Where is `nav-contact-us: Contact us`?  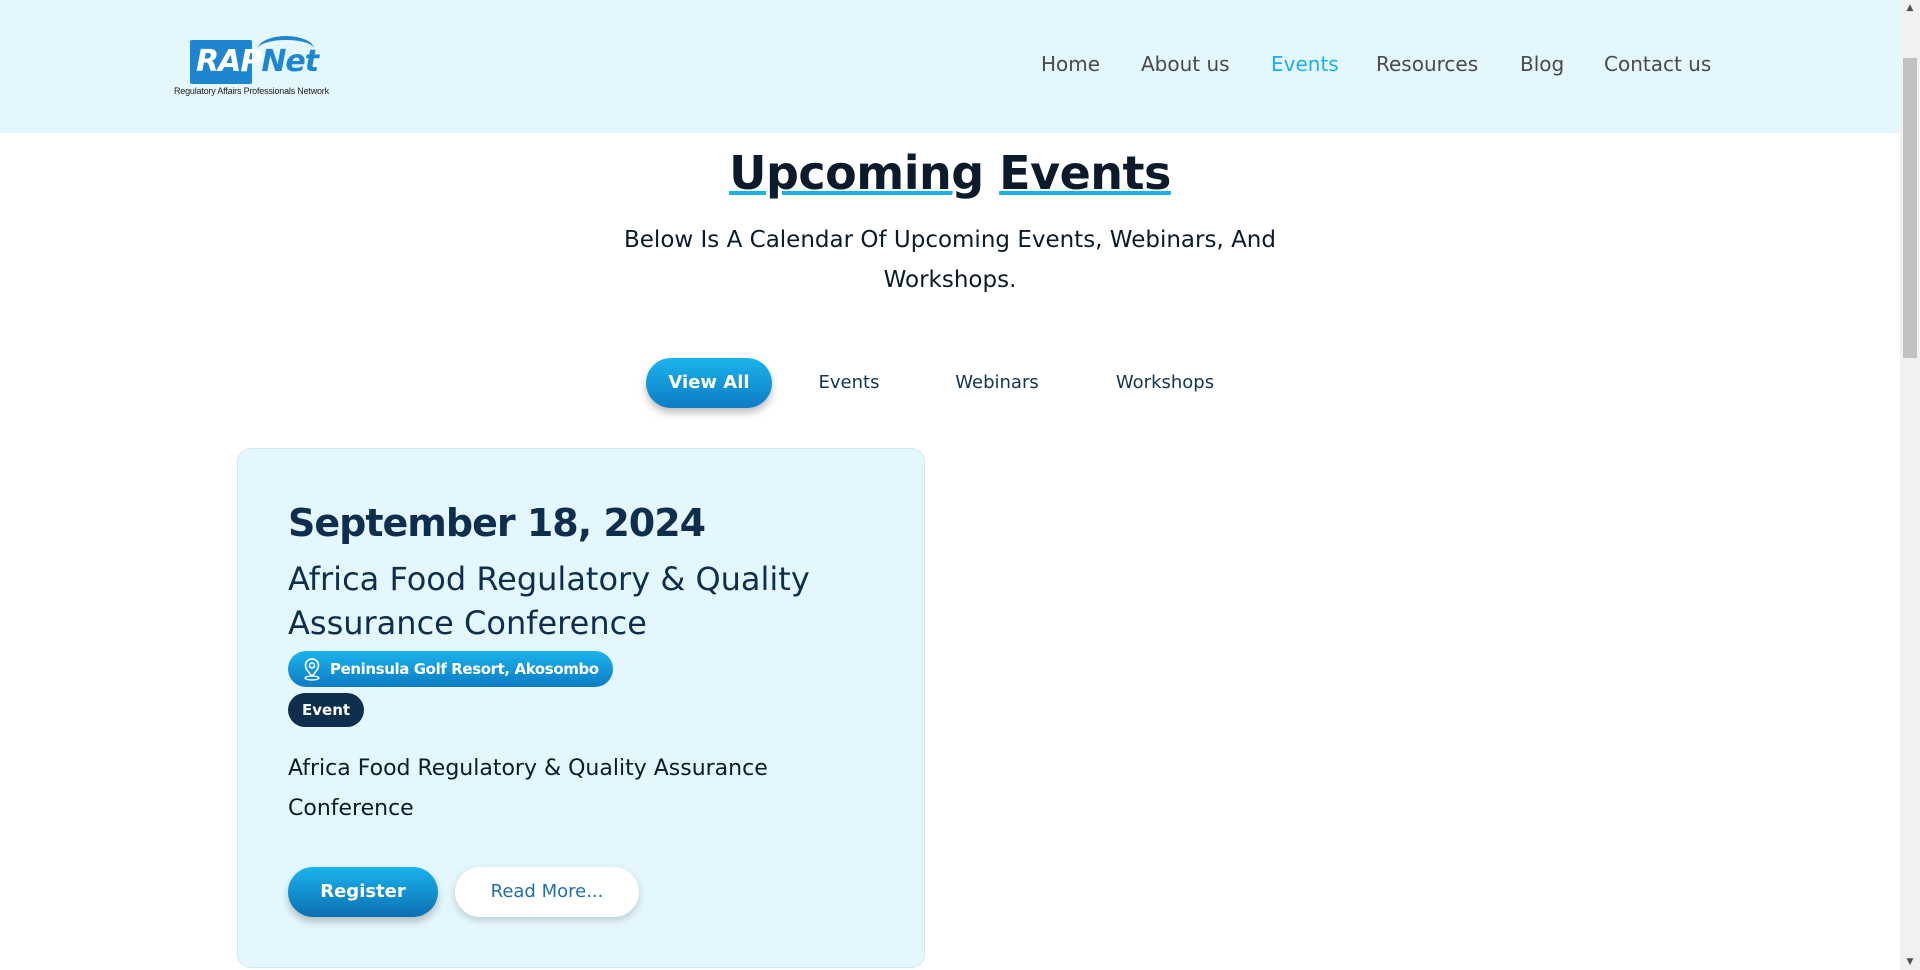 nav-contact-us: Contact us is located at coordinates (1657, 64).